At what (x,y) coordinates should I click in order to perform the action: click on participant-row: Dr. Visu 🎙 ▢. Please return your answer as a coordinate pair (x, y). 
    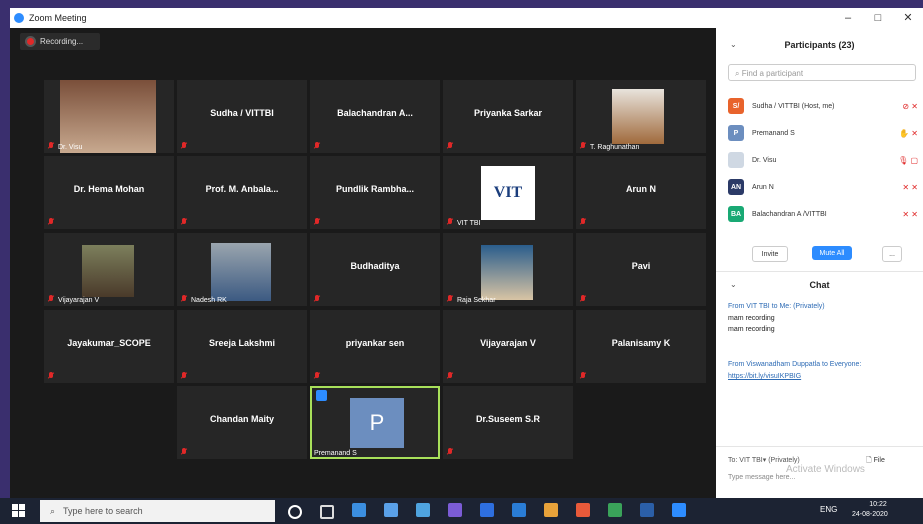
    Looking at the image, I should click on (823, 160).